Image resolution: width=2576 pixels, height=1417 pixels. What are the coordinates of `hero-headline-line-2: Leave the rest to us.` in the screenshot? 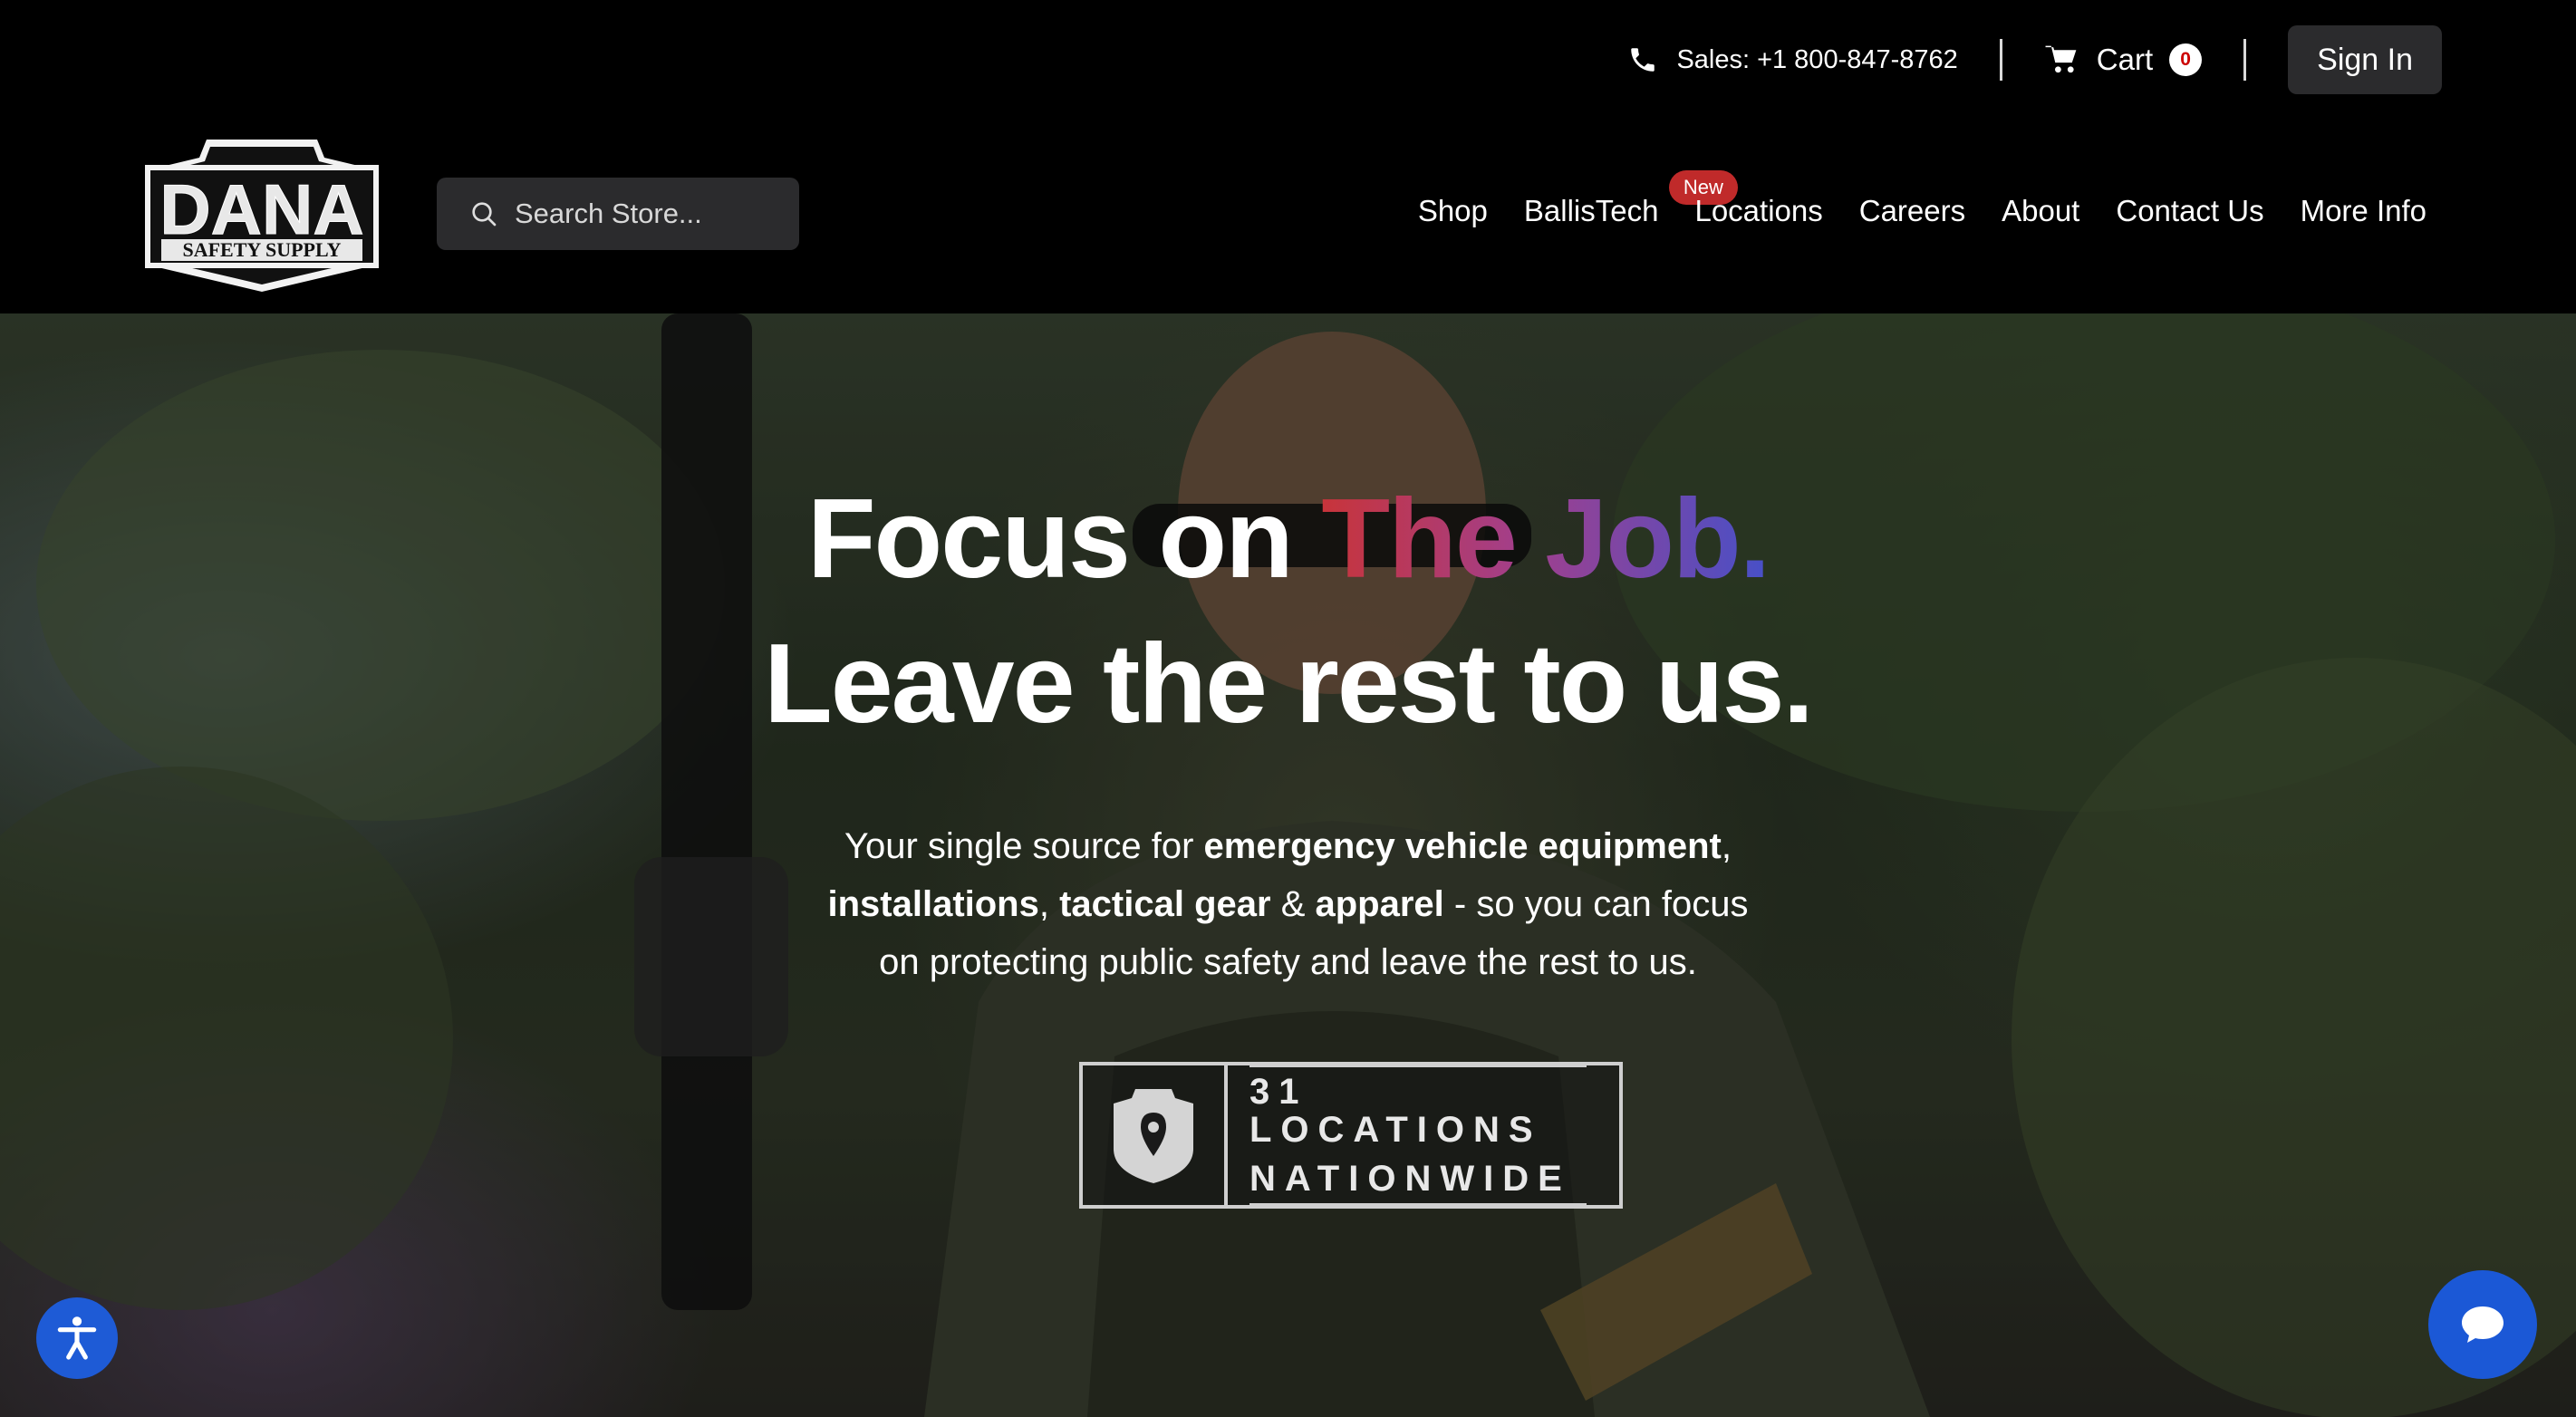 It's located at (1288, 685).